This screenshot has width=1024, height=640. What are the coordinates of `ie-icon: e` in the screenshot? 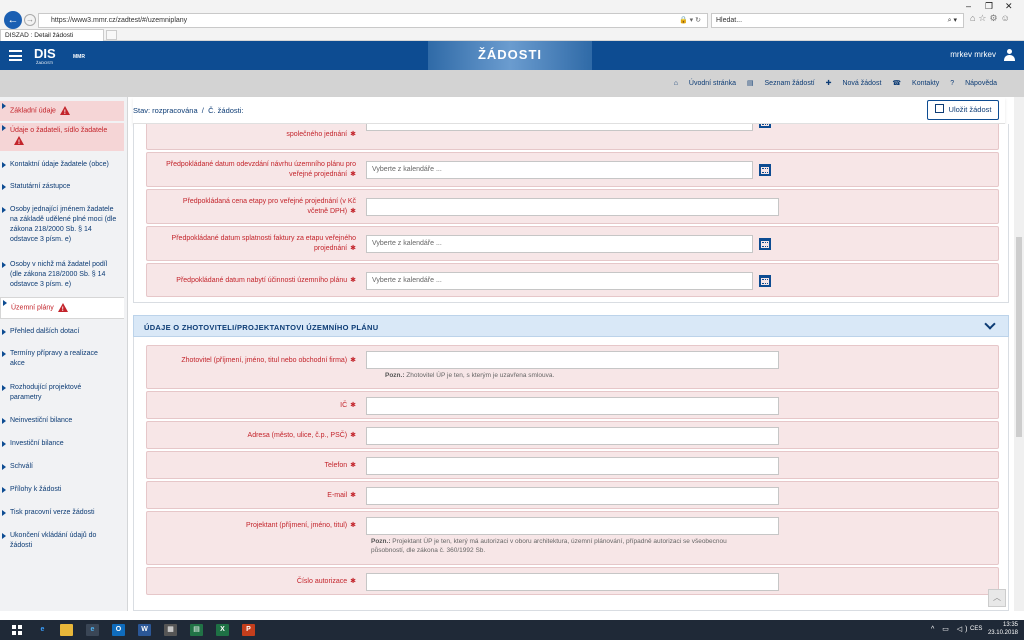 It's located at (92, 630).